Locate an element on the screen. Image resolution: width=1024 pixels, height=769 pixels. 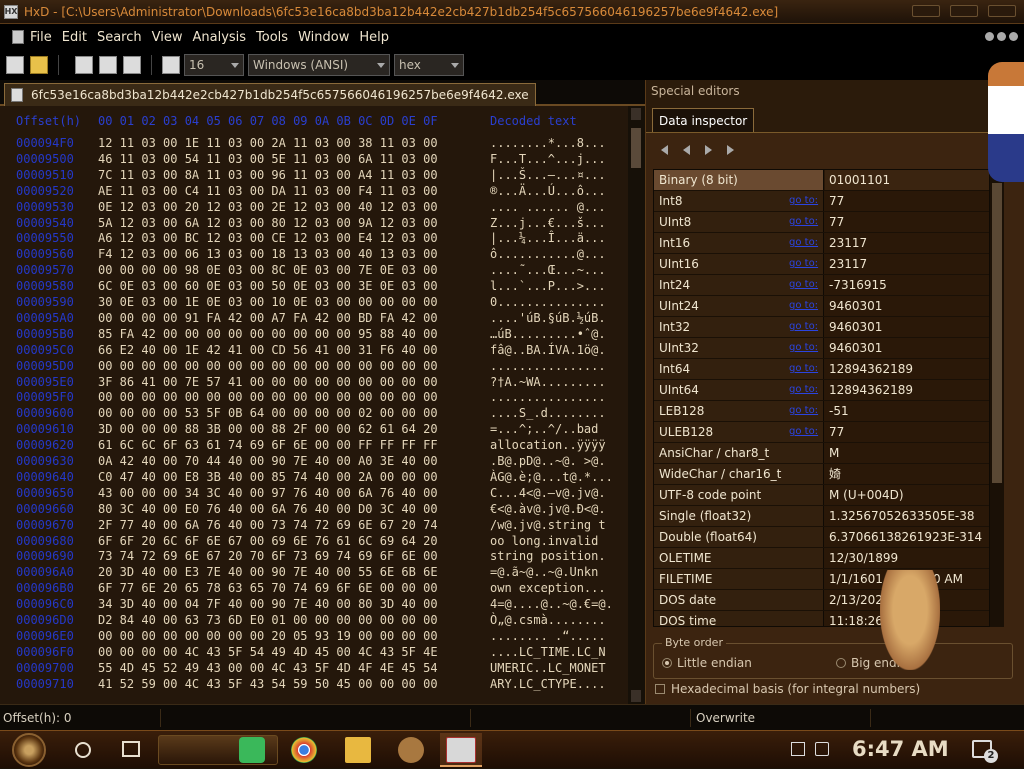
inspector-row: Single (float32) 1.32567052633505E-38 is located at coordinates (821, 516).